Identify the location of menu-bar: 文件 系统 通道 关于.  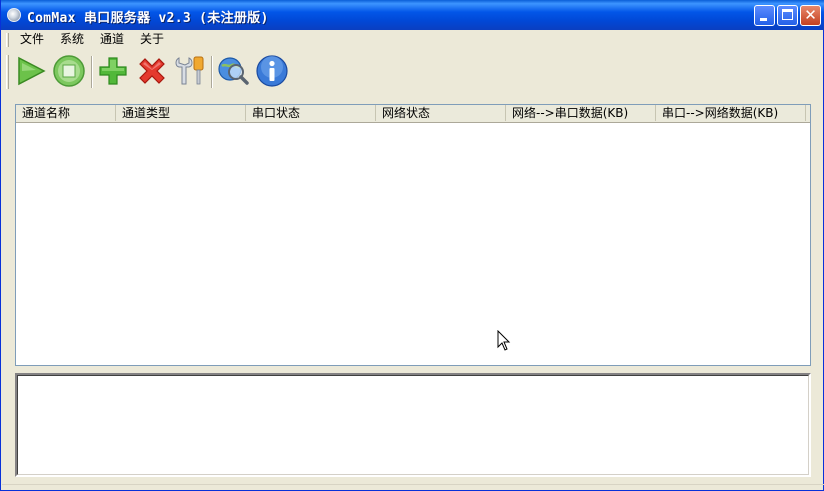
(413, 39).